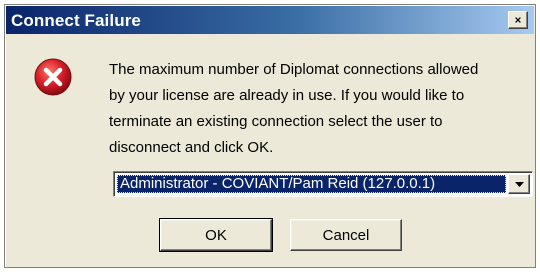 Image resolution: width=540 pixels, height=272 pixels. Describe the element at coordinates (76, 20) in the screenshot. I see `dialog-title: Connect Failure` at that location.